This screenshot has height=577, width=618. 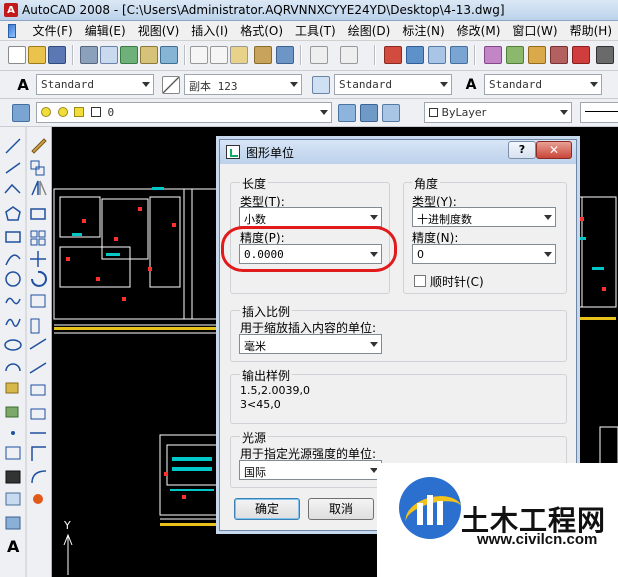 What do you see at coordinates (219, 55) in the screenshot?
I see `copy-icon` at bounding box center [219, 55].